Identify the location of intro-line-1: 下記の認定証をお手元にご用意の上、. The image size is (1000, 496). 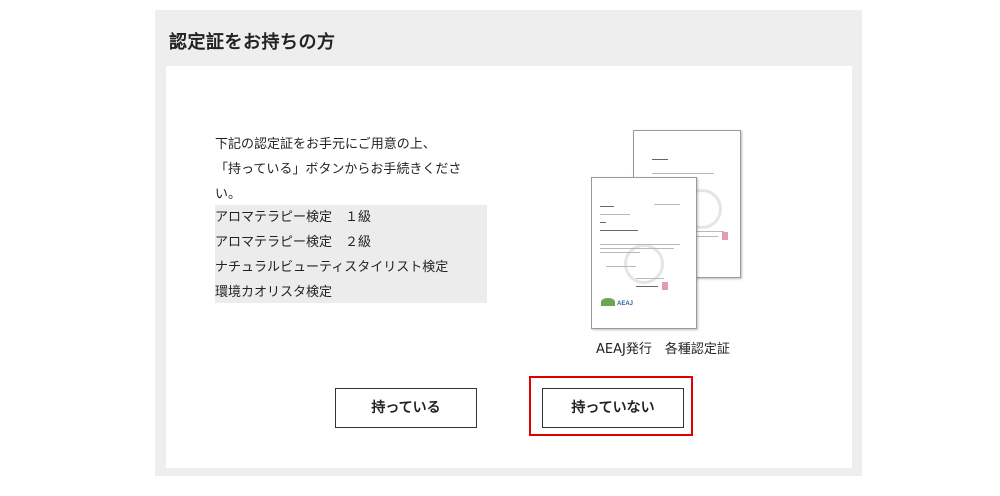
(325, 144).